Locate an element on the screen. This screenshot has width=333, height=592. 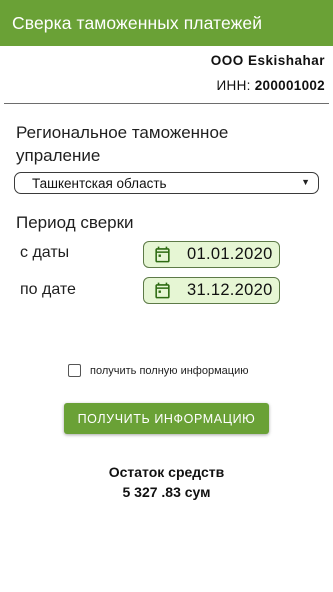
app-title: Сверка таможенных платежей is located at coordinates (137, 22).